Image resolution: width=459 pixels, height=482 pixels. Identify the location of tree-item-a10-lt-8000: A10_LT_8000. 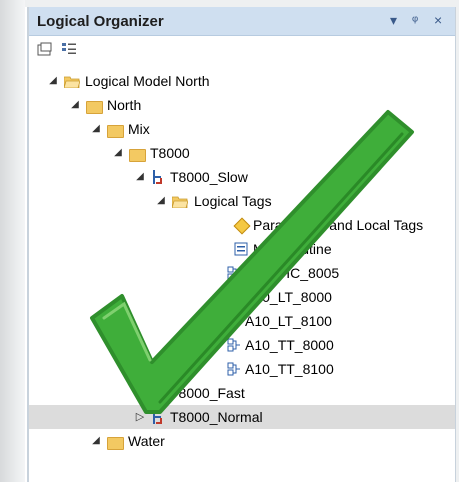
(242, 297).